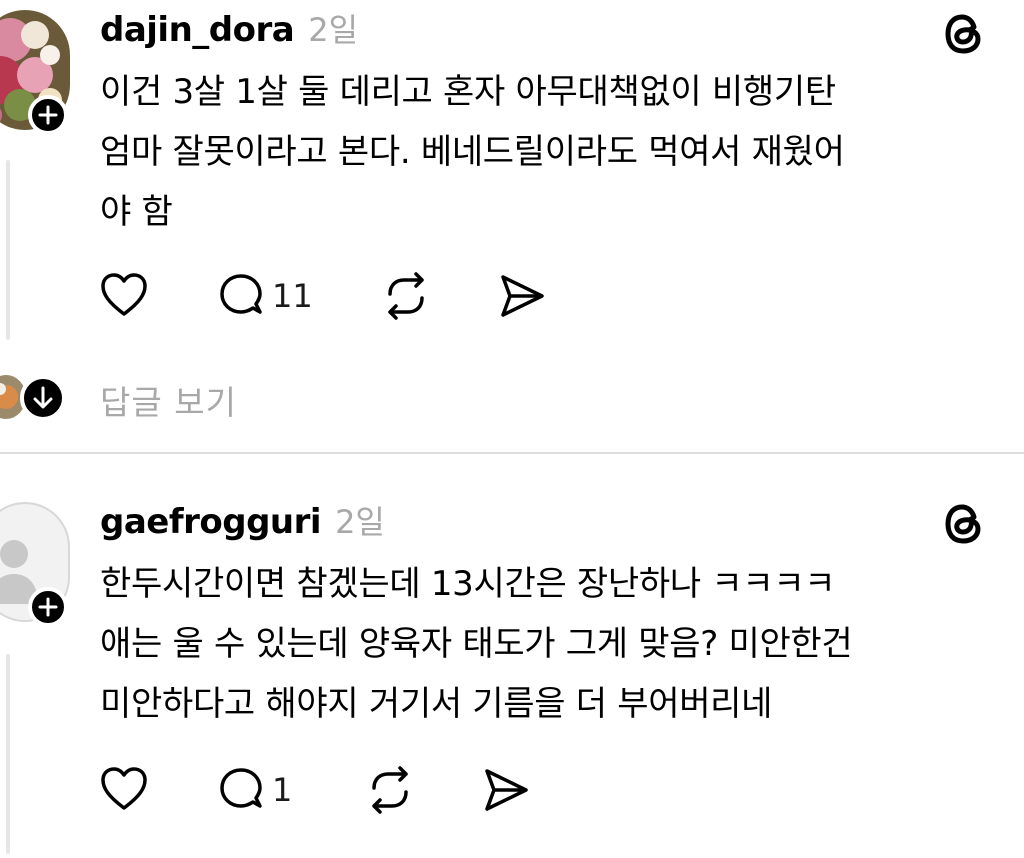 This screenshot has height=858, width=1024. What do you see at coordinates (197, 30) in the screenshot?
I see `username: dajin_dora` at bounding box center [197, 30].